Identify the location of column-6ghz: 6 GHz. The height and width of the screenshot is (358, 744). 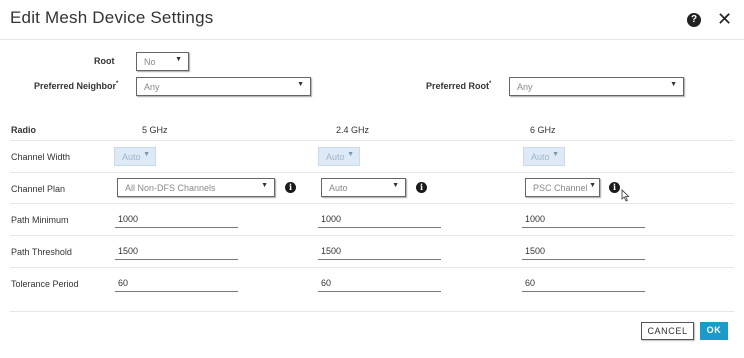
(543, 130).